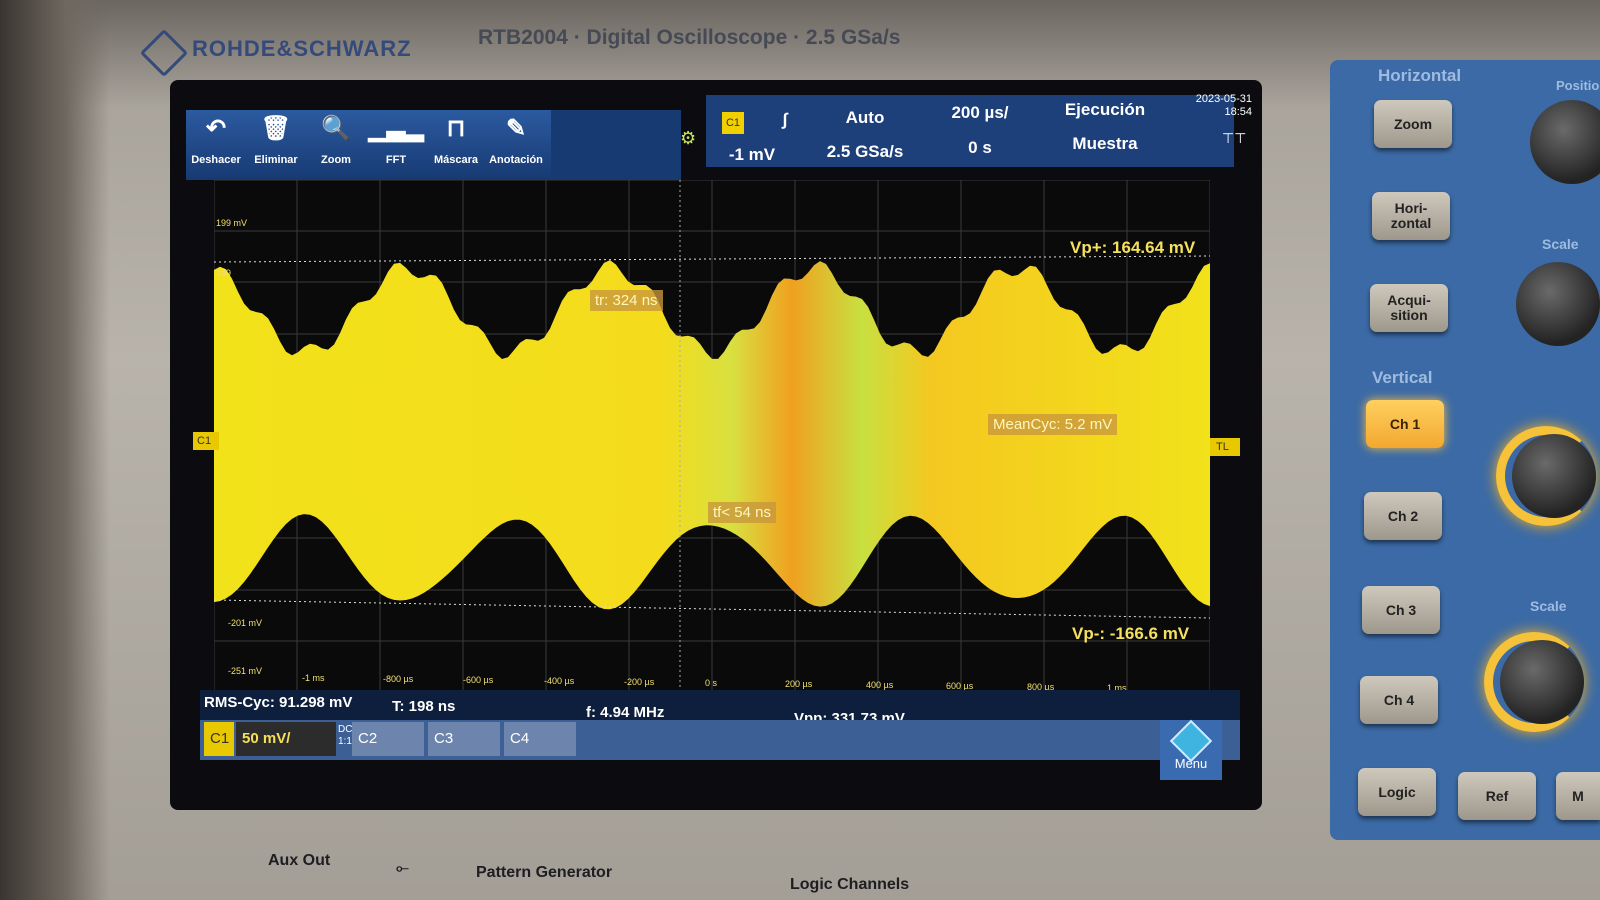 The image size is (1600, 900). Describe the element at coordinates (396, 160) in the screenshot. I see `fft-label: FFT` at that location.